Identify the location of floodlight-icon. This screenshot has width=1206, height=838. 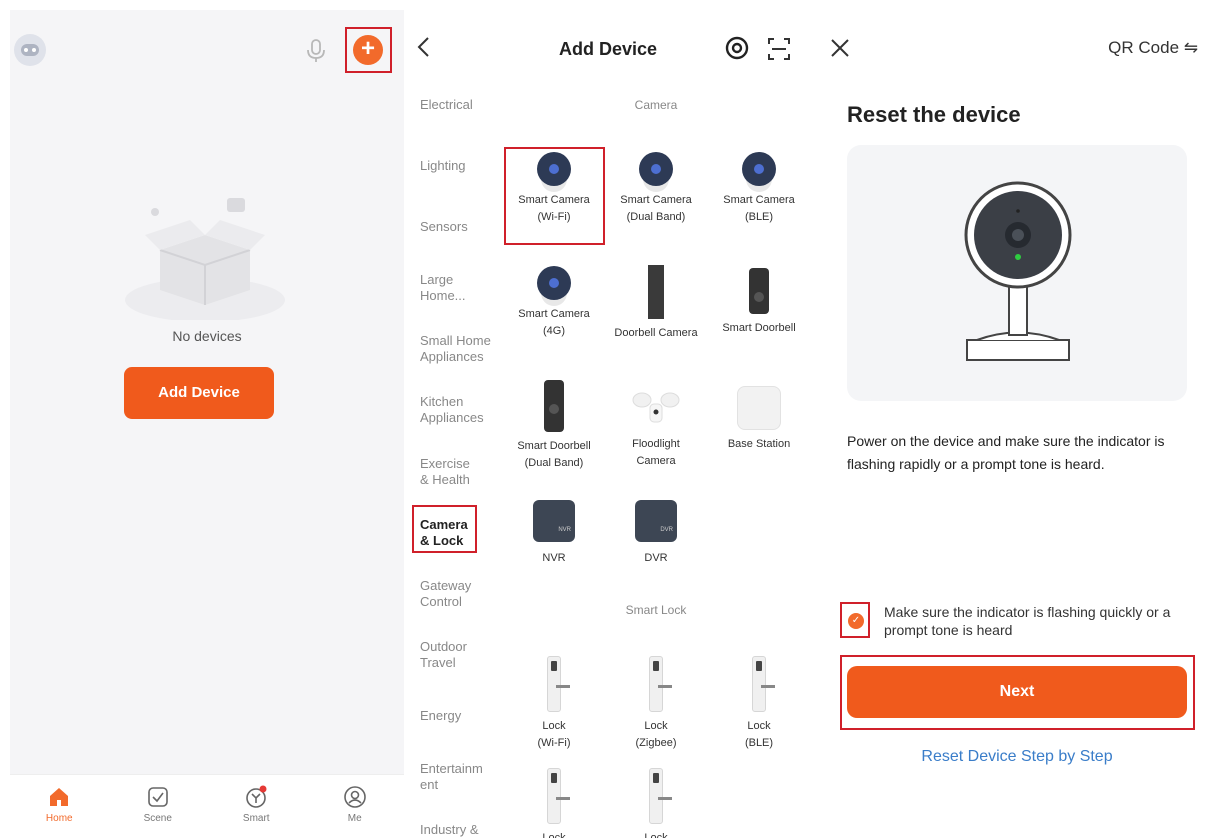
(656, 407).